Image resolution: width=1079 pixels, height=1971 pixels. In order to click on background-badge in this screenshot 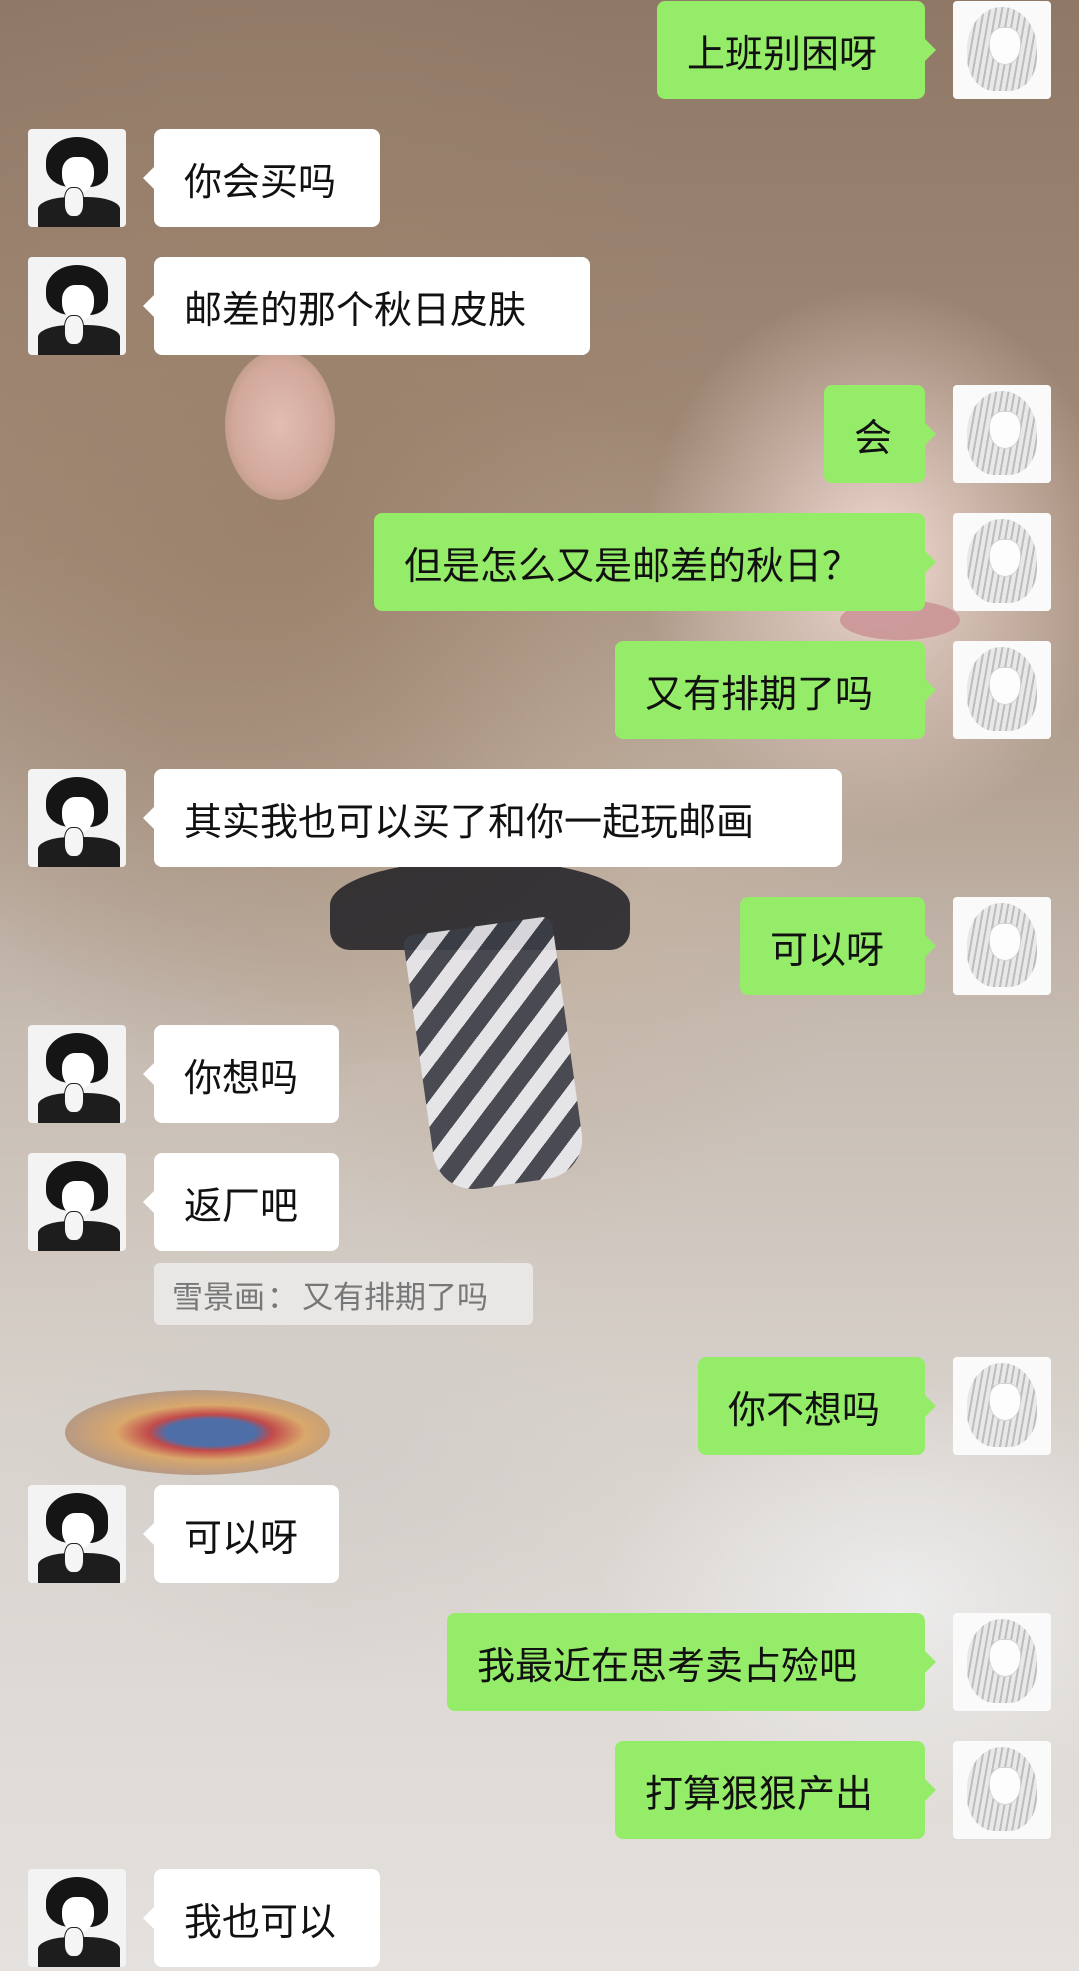, I will do `click(197, 1432)`.